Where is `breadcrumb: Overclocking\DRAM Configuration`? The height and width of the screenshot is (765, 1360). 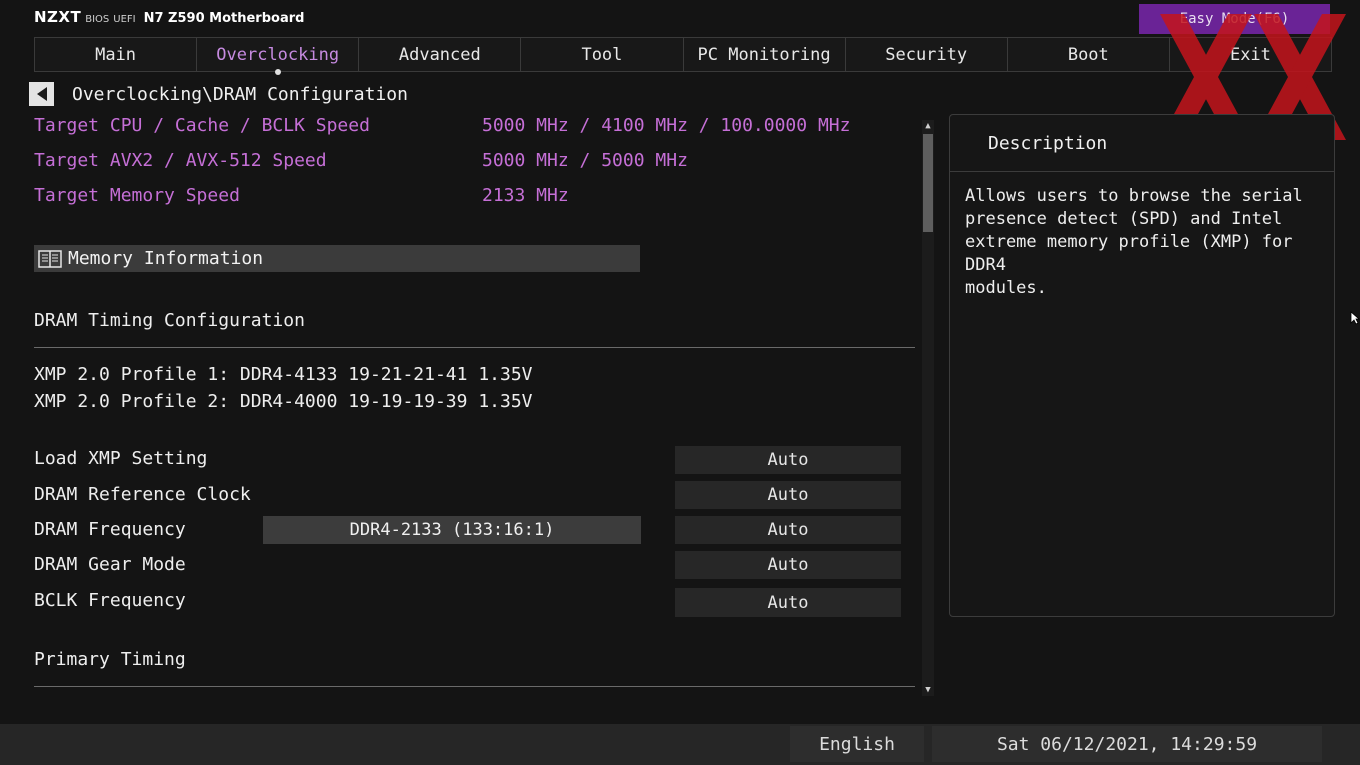
breadcrumb: Overclocking\DRAM Configuration is located at coordinates (240, 94).